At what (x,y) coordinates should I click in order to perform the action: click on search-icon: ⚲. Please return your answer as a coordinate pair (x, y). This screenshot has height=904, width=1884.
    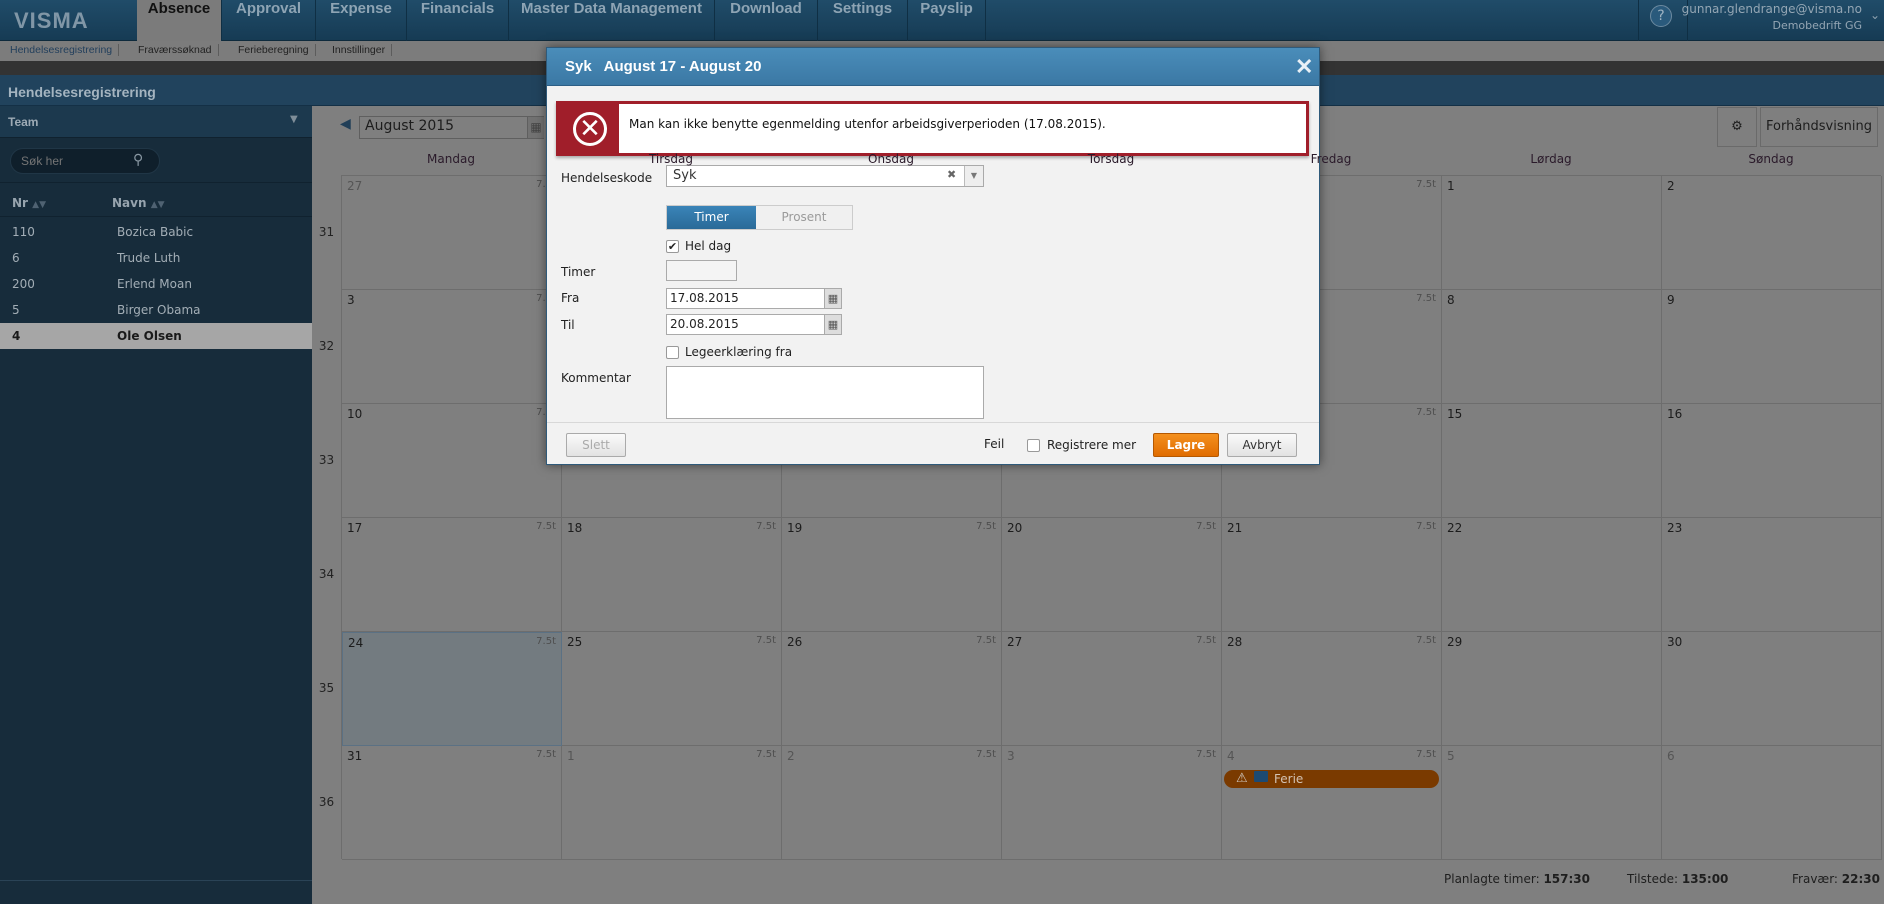
    Looking at the image, I should click on (138, 160).